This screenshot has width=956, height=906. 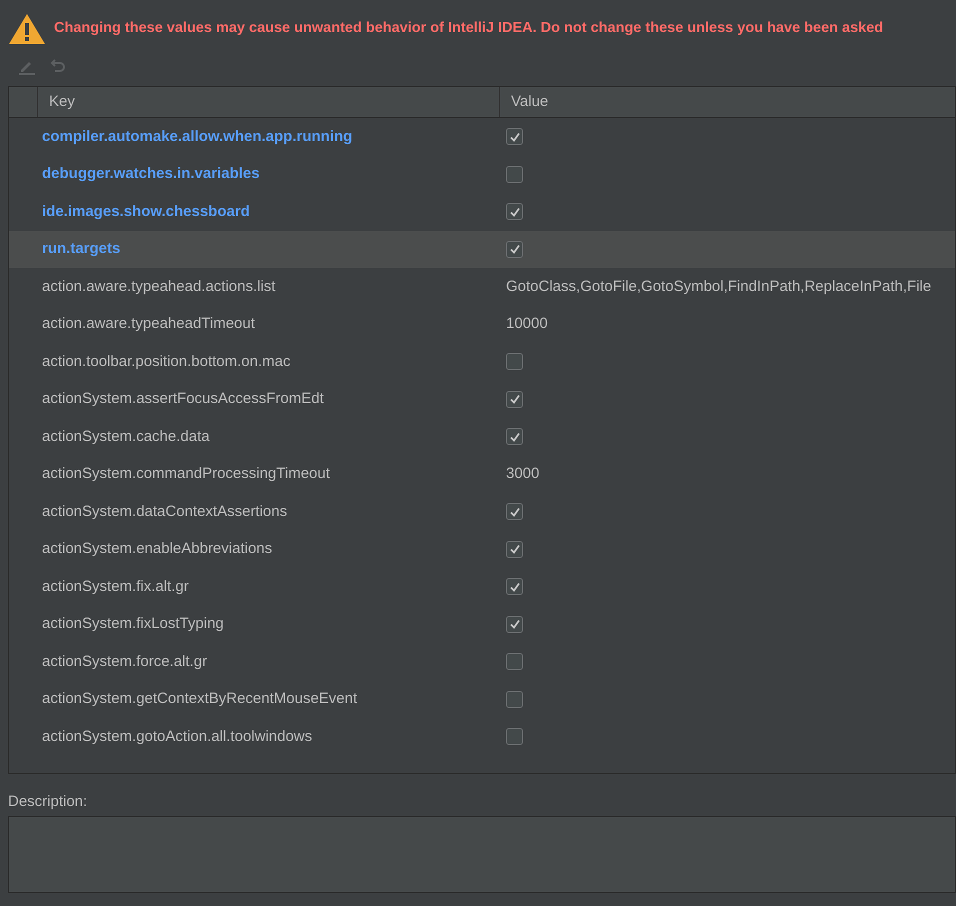 I want to click on table-row: compiler.automake.allow.when.app.running, so click(x=482, y=137).